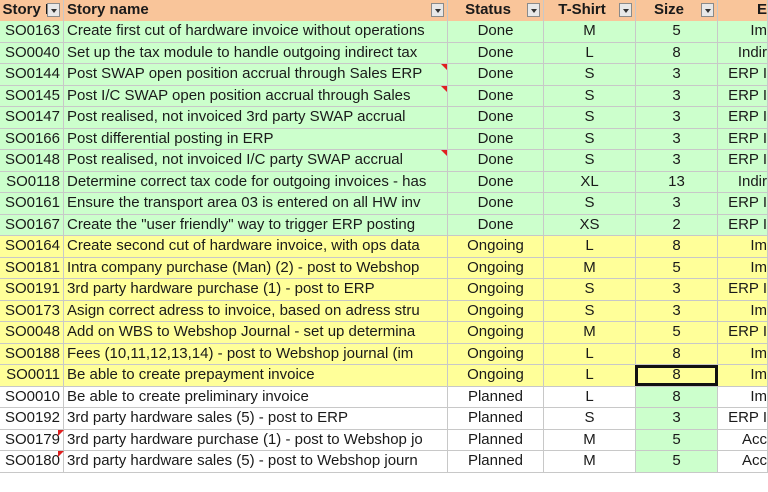  What do you see at coordinates (32, 268) in the screenshot?
I see `cell-story-id: SO0181` at bounding box center [32, 268].